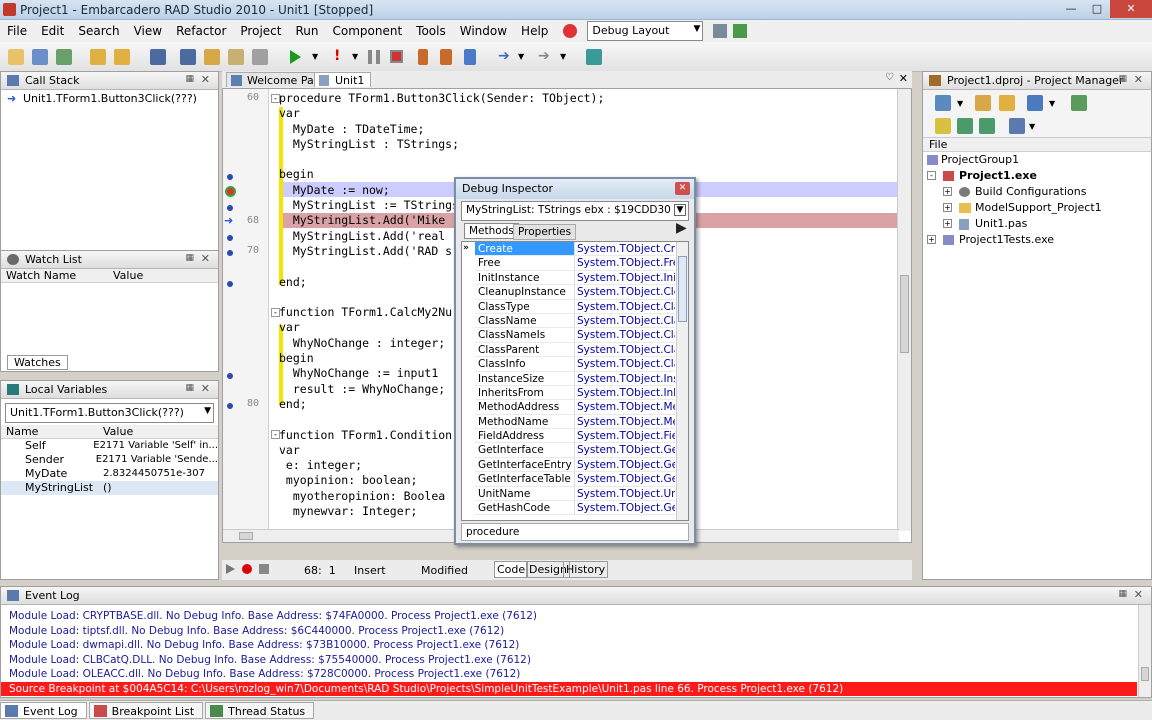 This screenshot has height=720, width=1152. Describe the element at coordinates (588, 129) in the screenshot. I see `code-line: MyDate : TDateTime;` at that location.